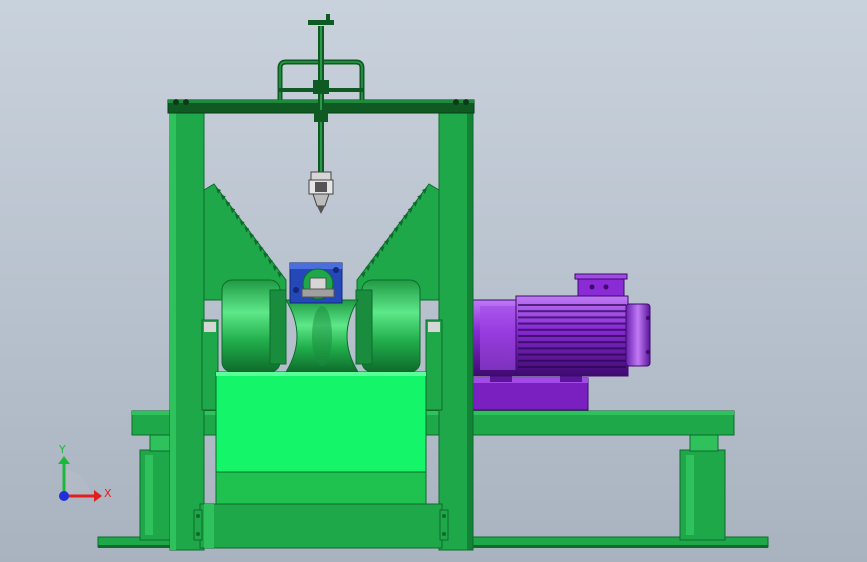 The width and height of the screenshot is (867, 562). Describe the element at coordinates (321, 22) in the screenshot. I see `handwheel-icon` at that location.